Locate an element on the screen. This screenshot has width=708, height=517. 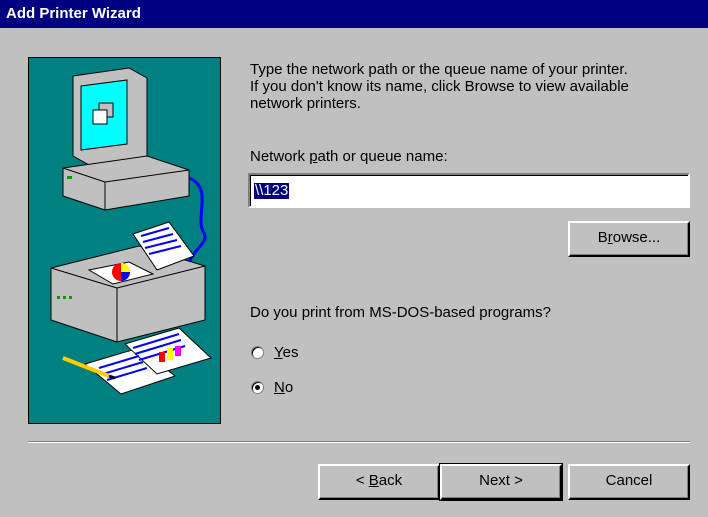
radio-no-indicator is located at coordinates (257, 387).